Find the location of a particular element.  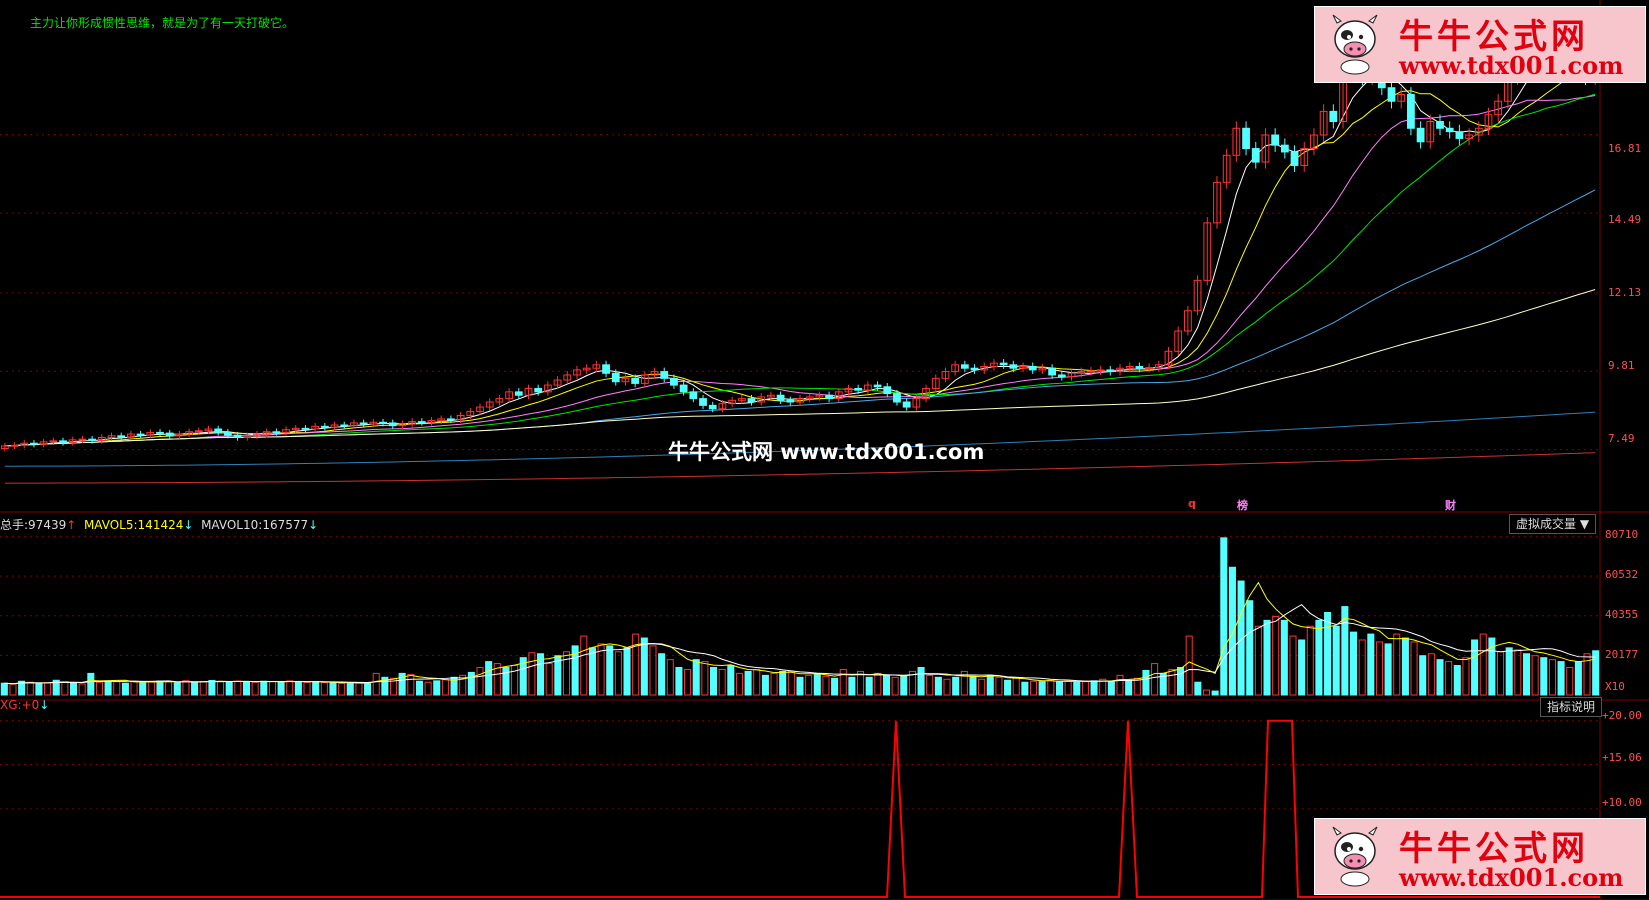

mavol10-value: 167577 is located at coordinates (285, 525).